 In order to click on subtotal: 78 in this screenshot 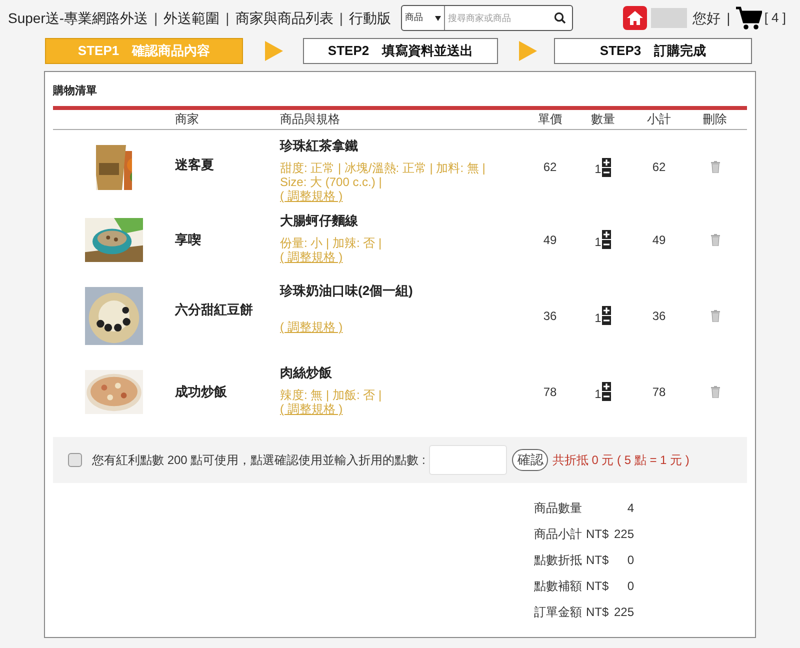, I will do `click(659, 391)`.